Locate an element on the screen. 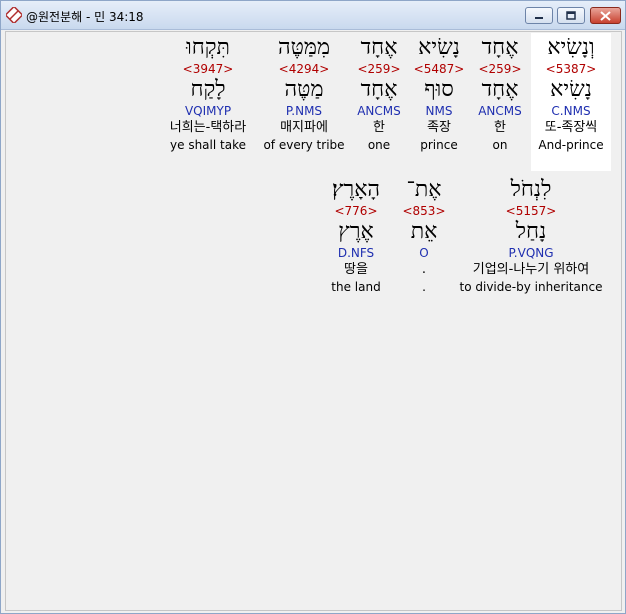  maximize-icon is located at coordinates (571, 15).